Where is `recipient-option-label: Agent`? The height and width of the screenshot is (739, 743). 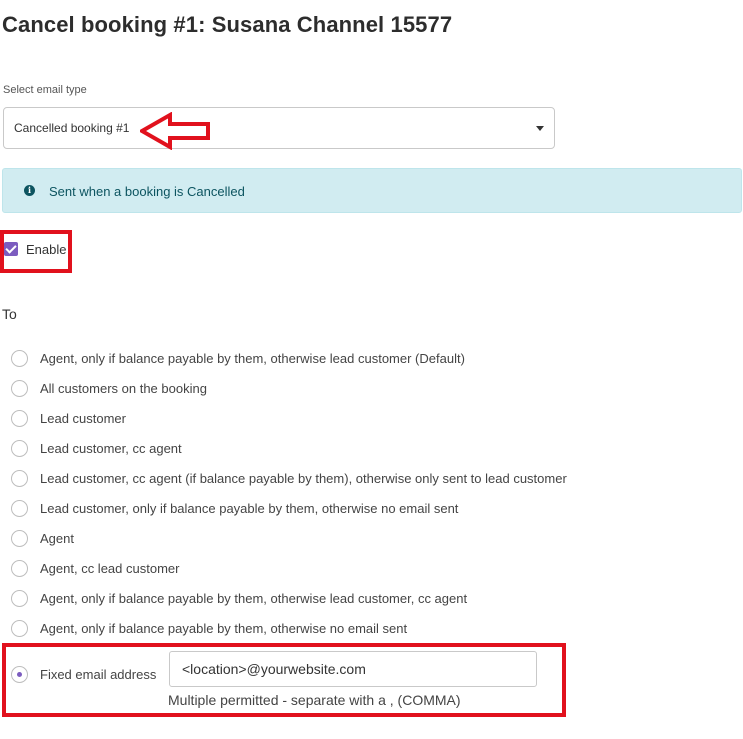 recipient-option-label: Agent is located at coordinates (57, 538).